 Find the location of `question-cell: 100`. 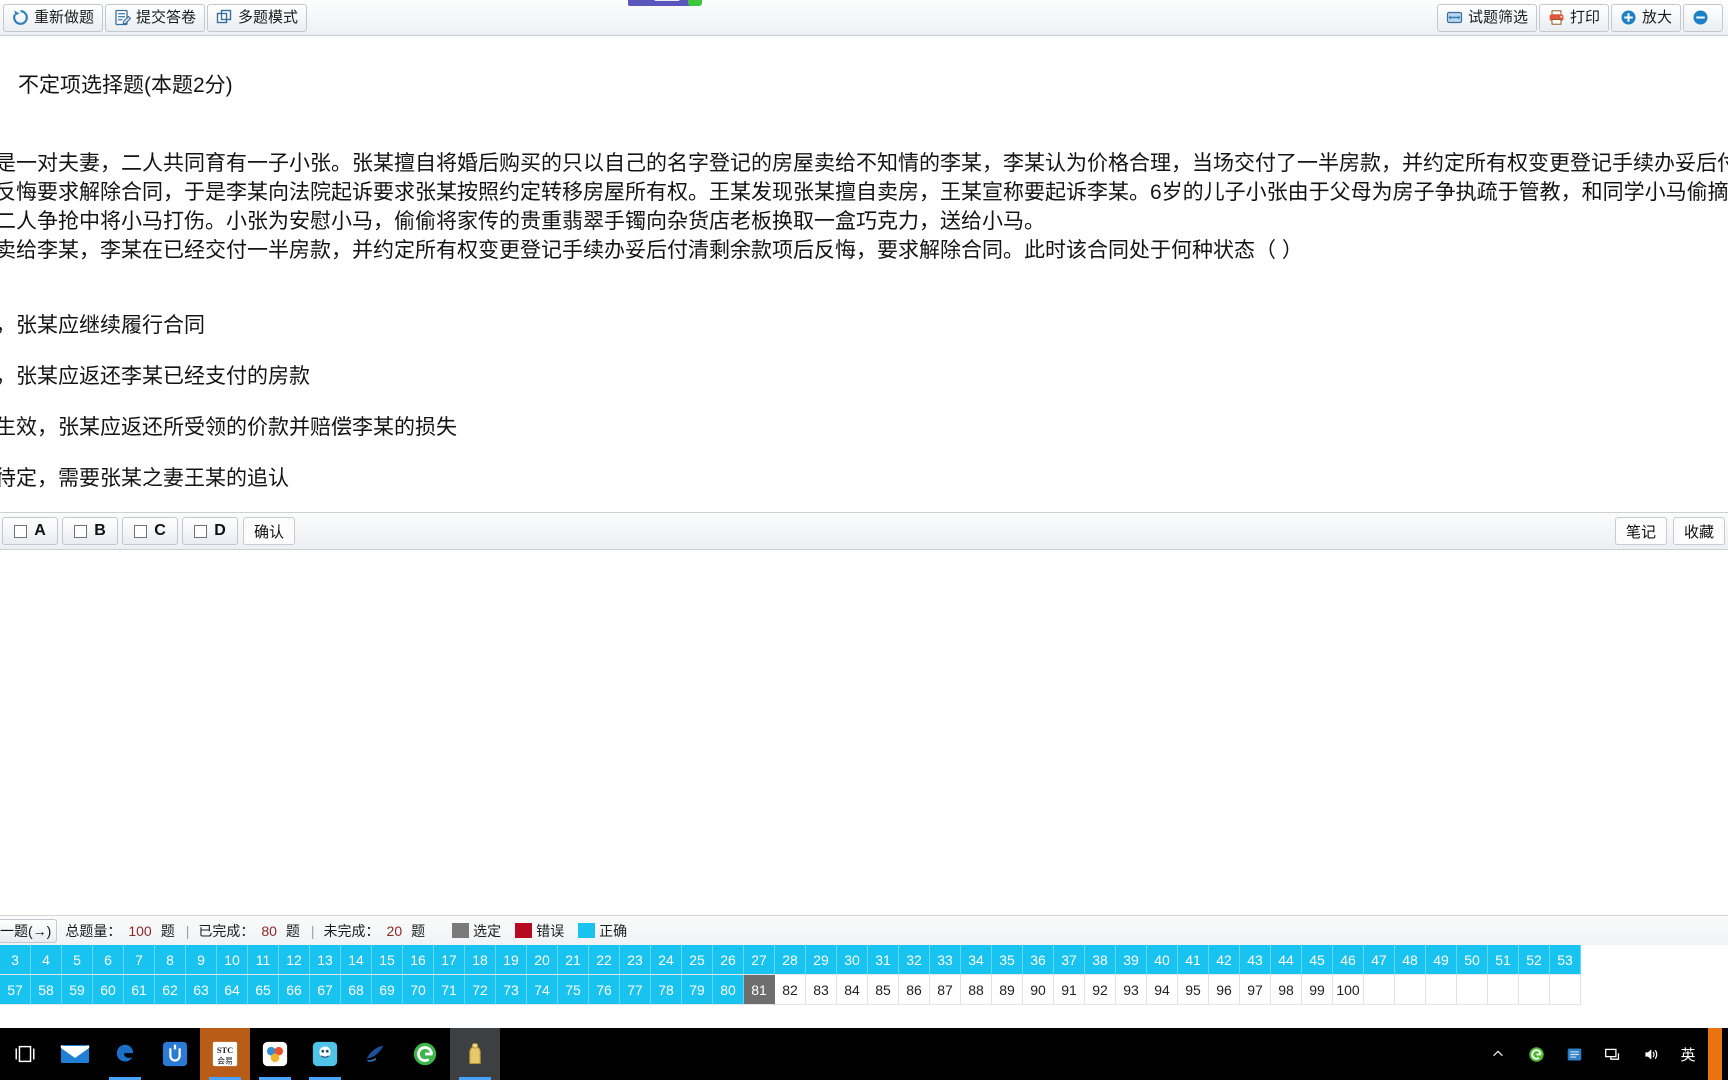

question-cell: 100 is located at coordinates (1348, 990).